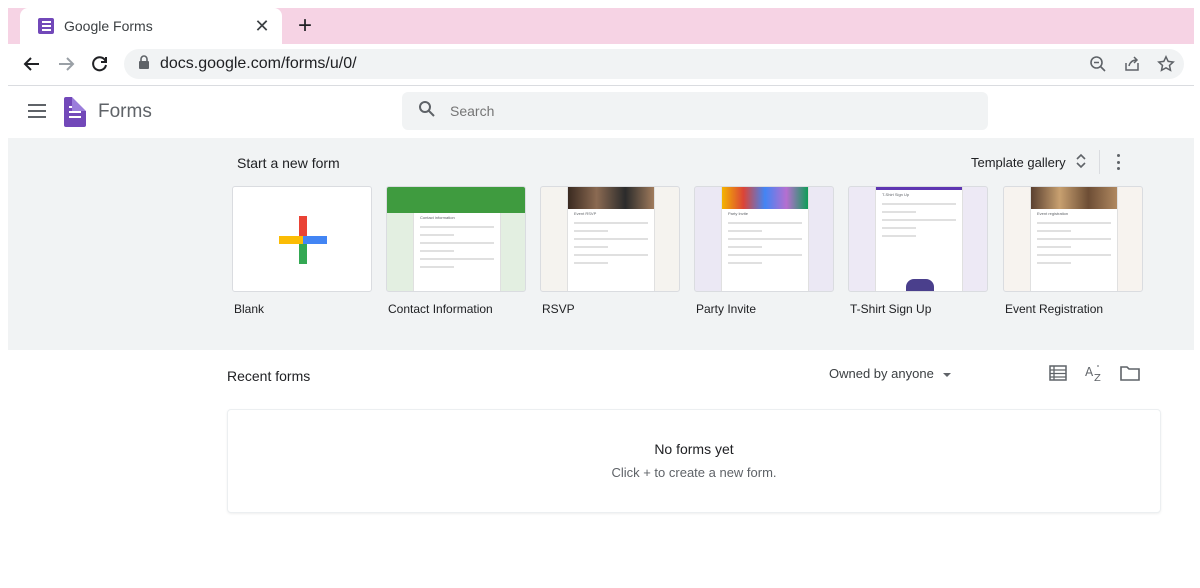 Image resolution: width=1200 pixels, height=588 pixels. I want to click on app-header: Forms, so click(601, 112).